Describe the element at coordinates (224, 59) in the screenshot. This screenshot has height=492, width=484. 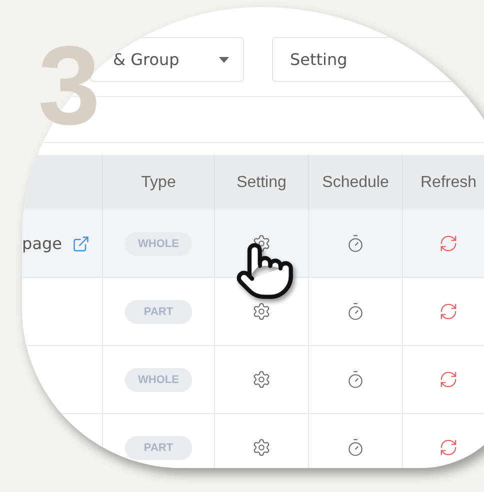
I see `caret-icon` at that location.